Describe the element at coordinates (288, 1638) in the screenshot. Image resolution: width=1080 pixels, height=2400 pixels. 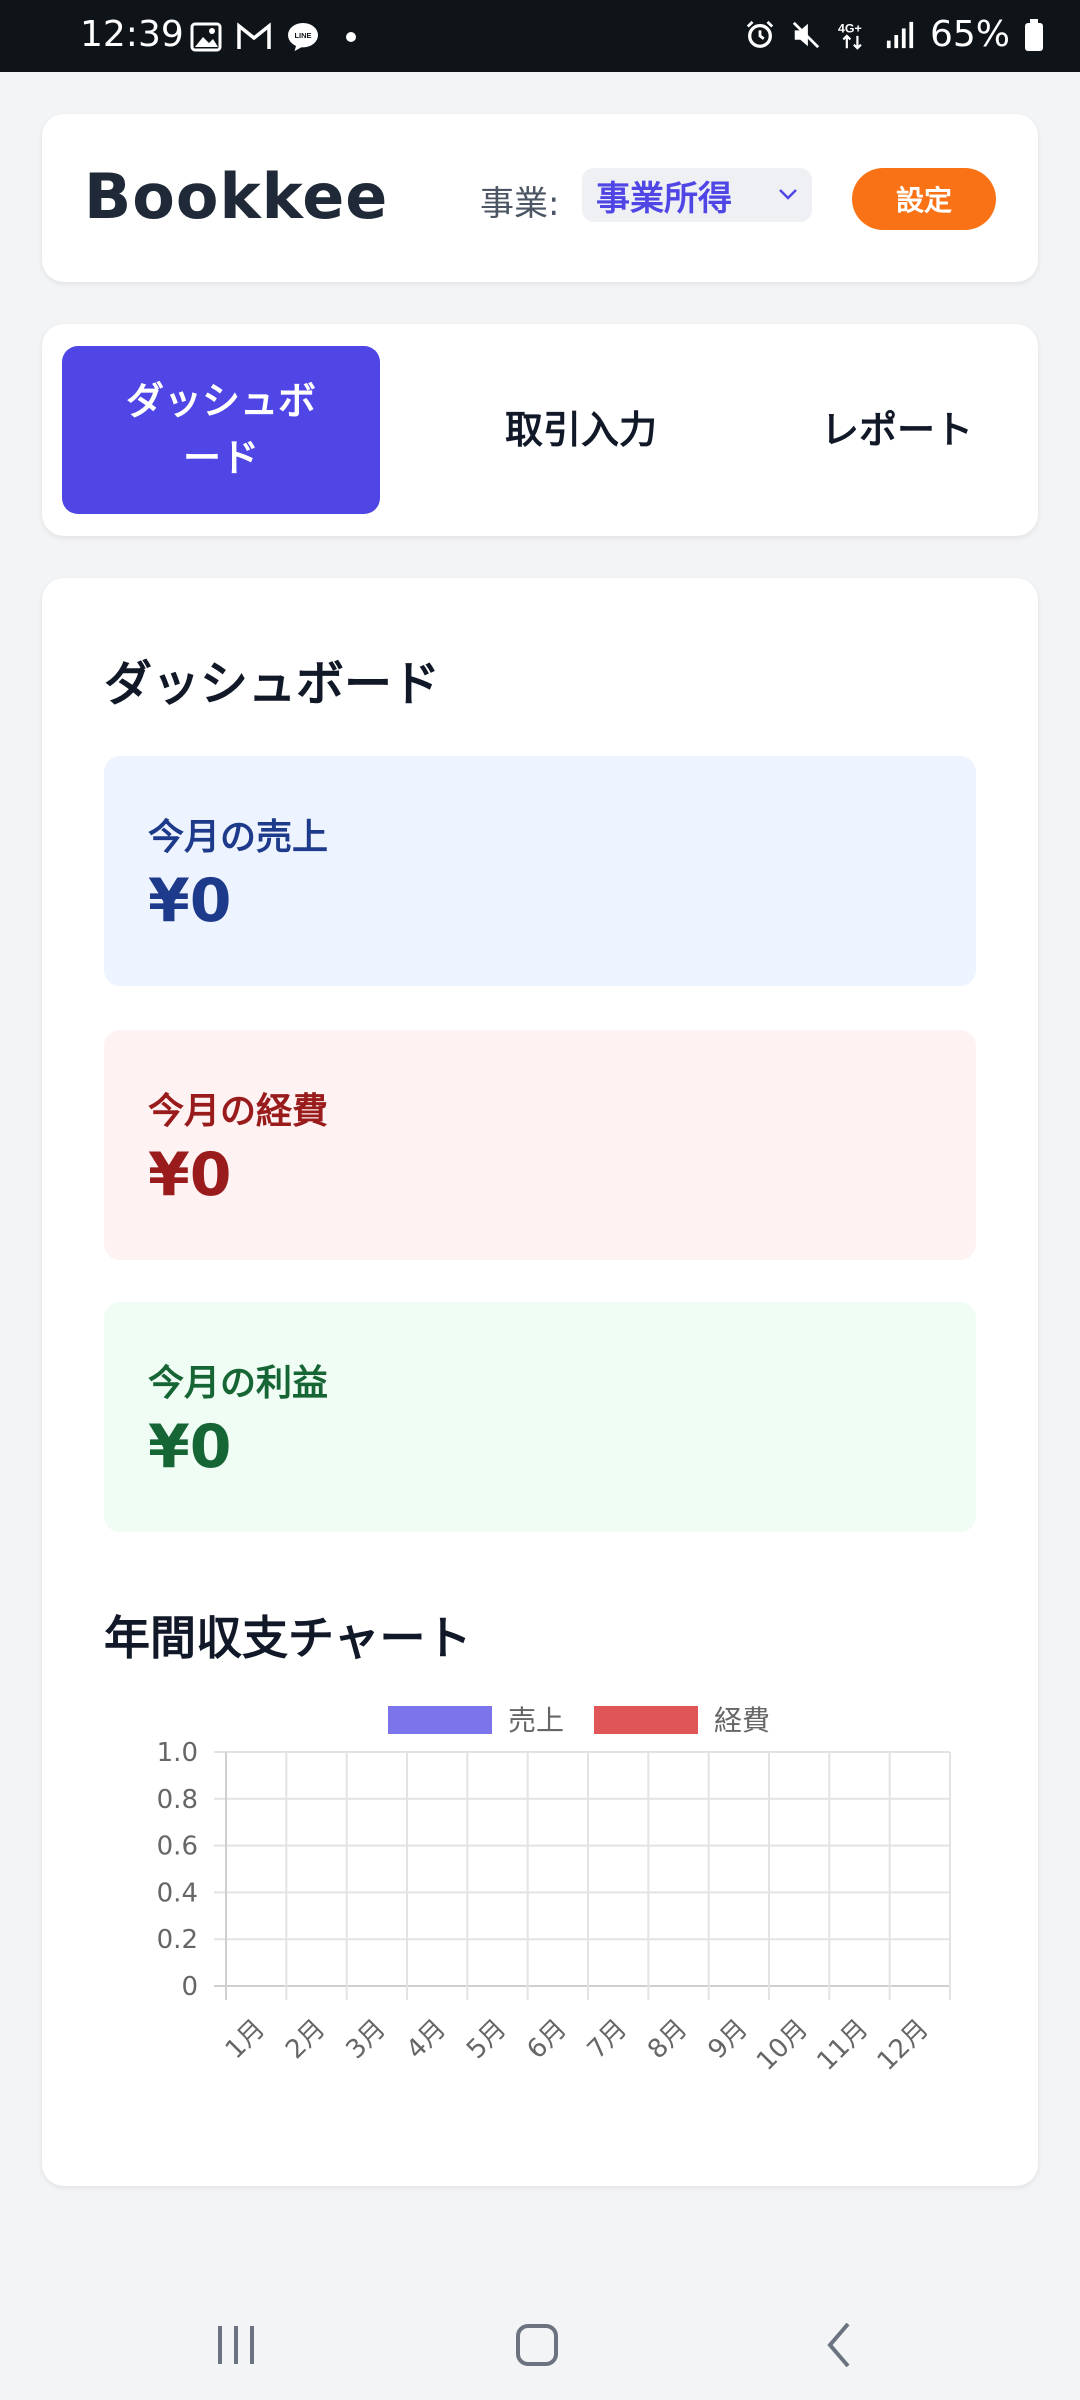
I see `chart-title: 年間収支チャート` at that location.